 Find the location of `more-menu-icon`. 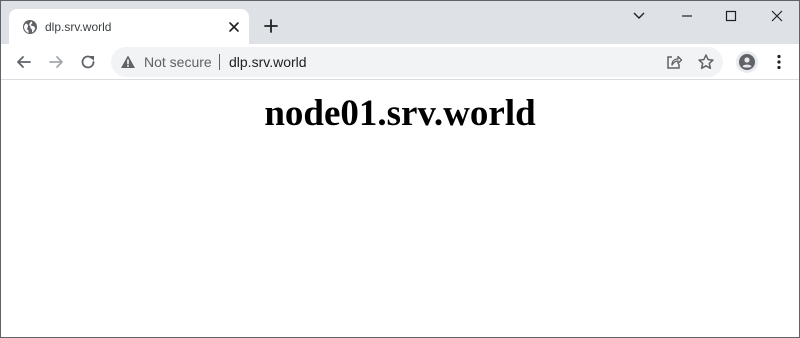

more-menu-icon is located at coordinates (779, 62).